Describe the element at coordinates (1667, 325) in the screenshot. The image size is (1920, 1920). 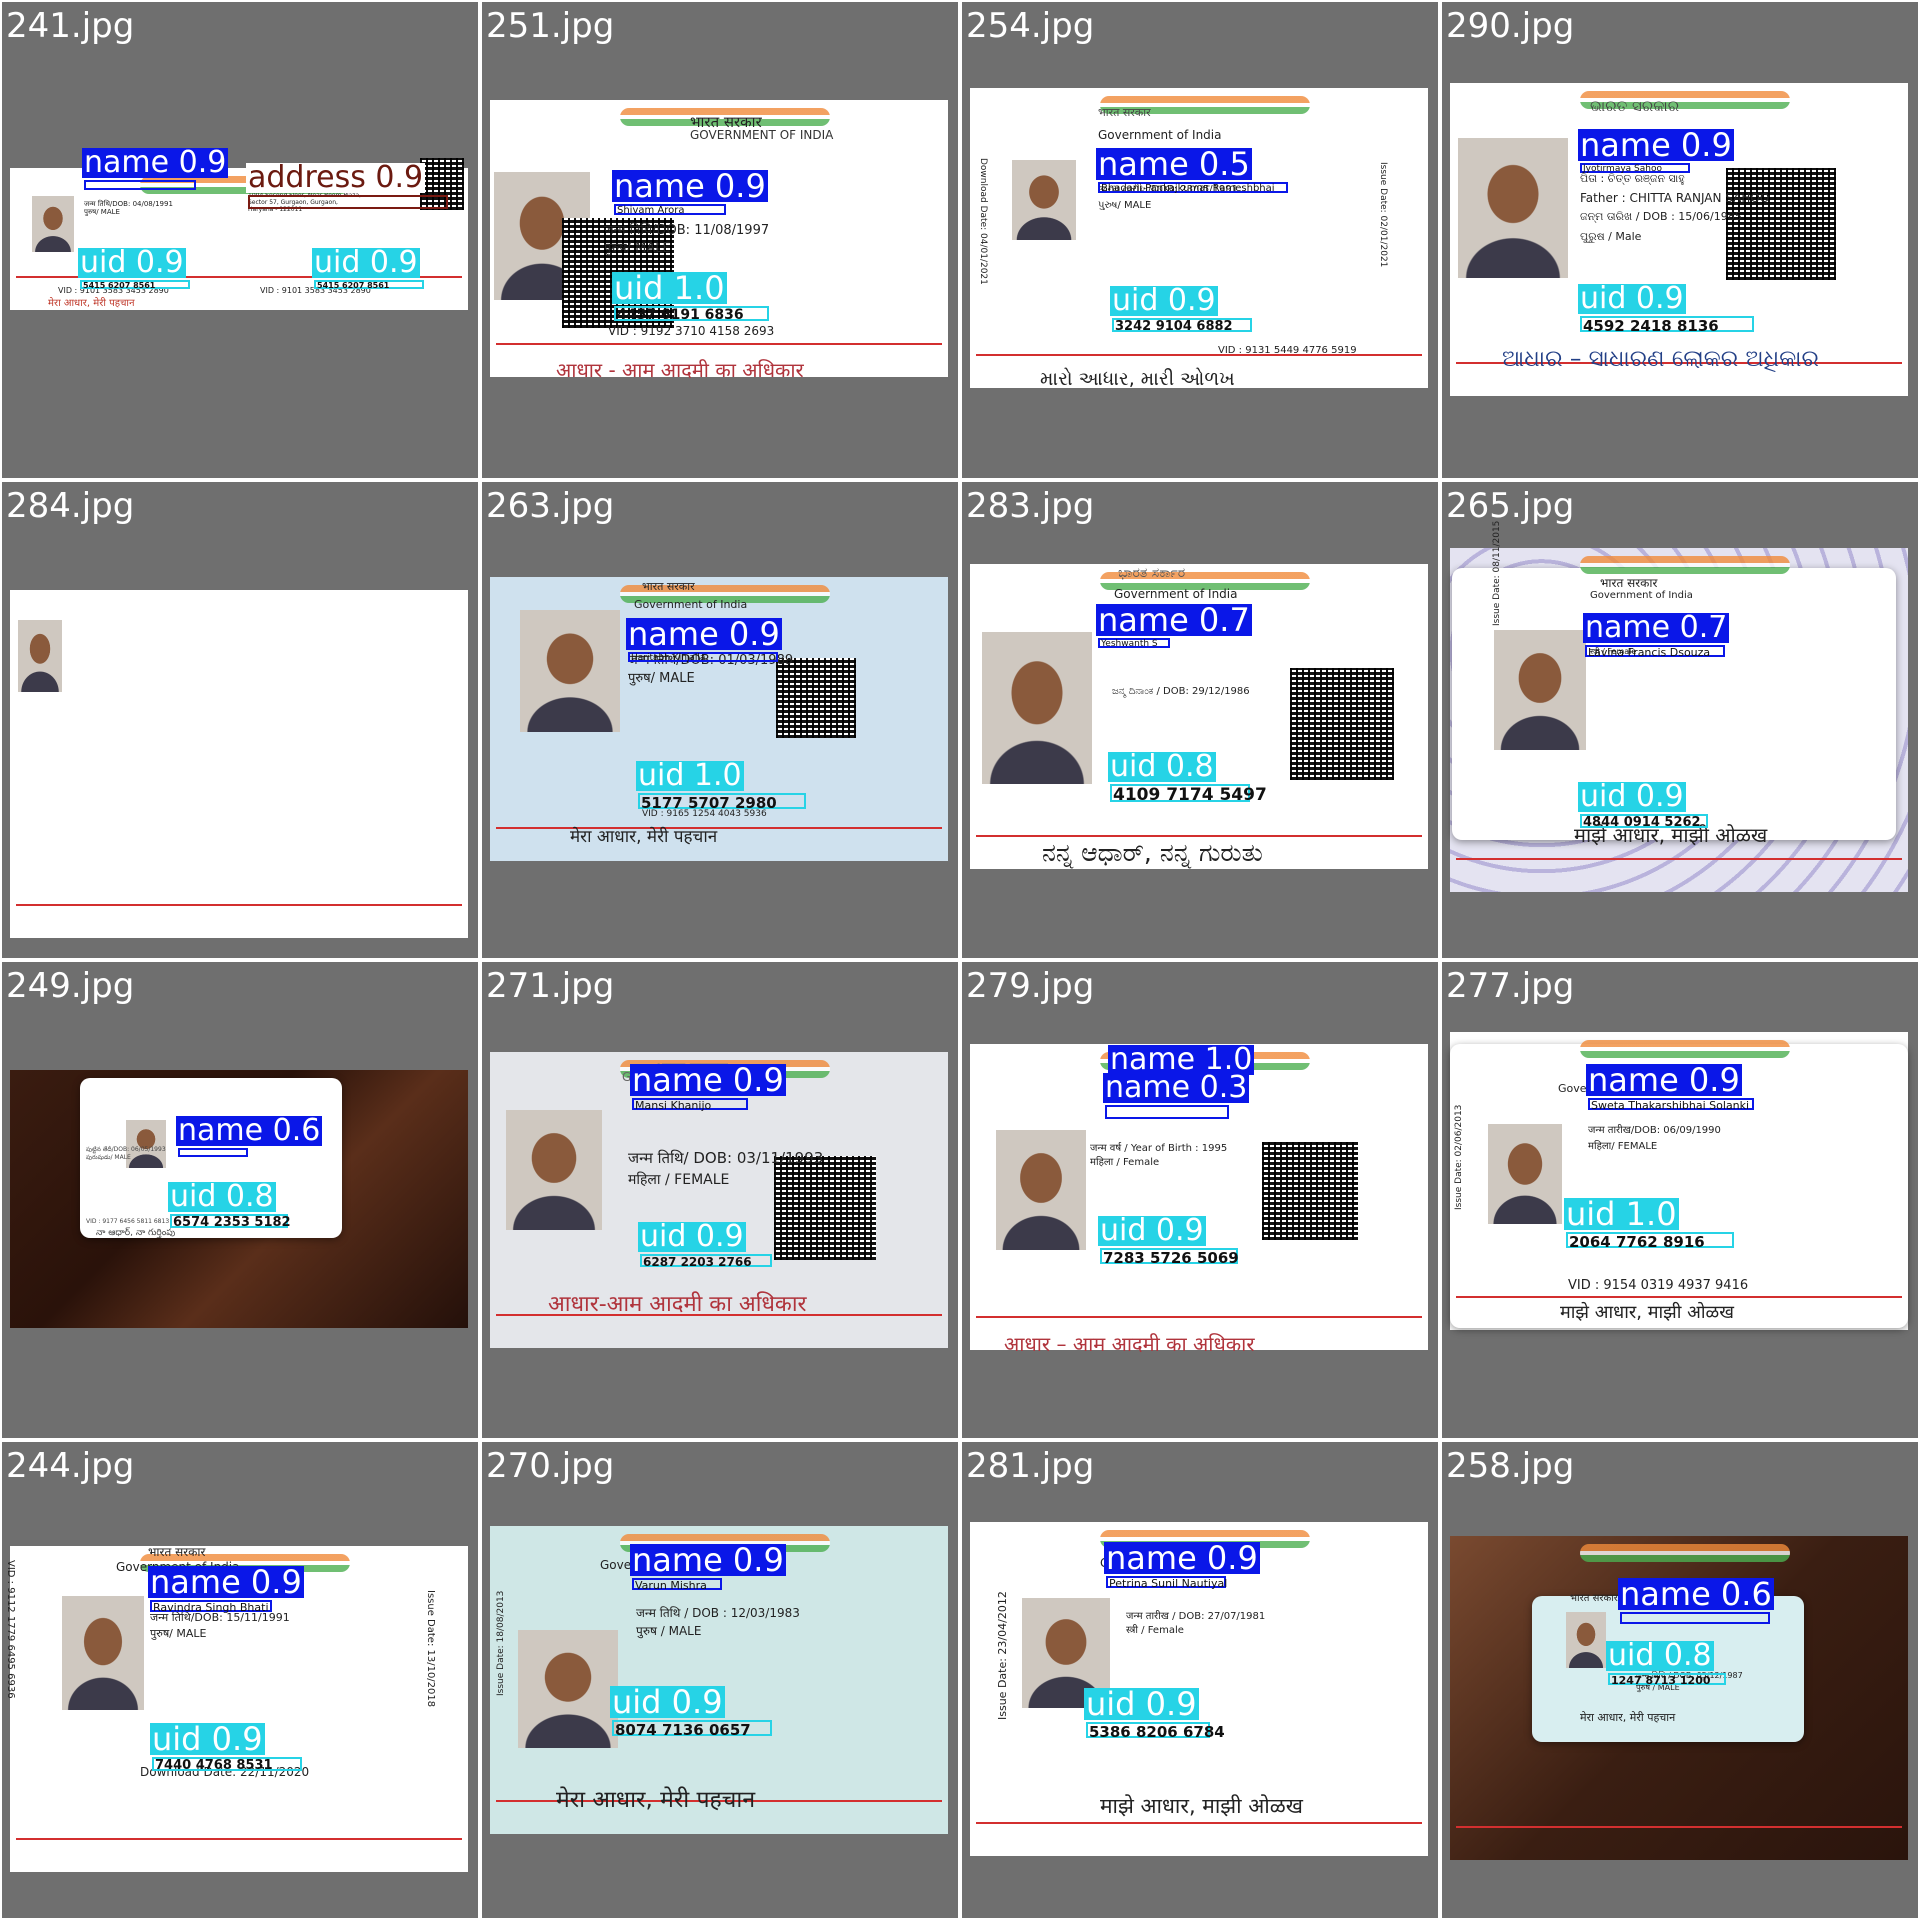
I see `uid-detection-box: 4592 2418 8136` at that location.